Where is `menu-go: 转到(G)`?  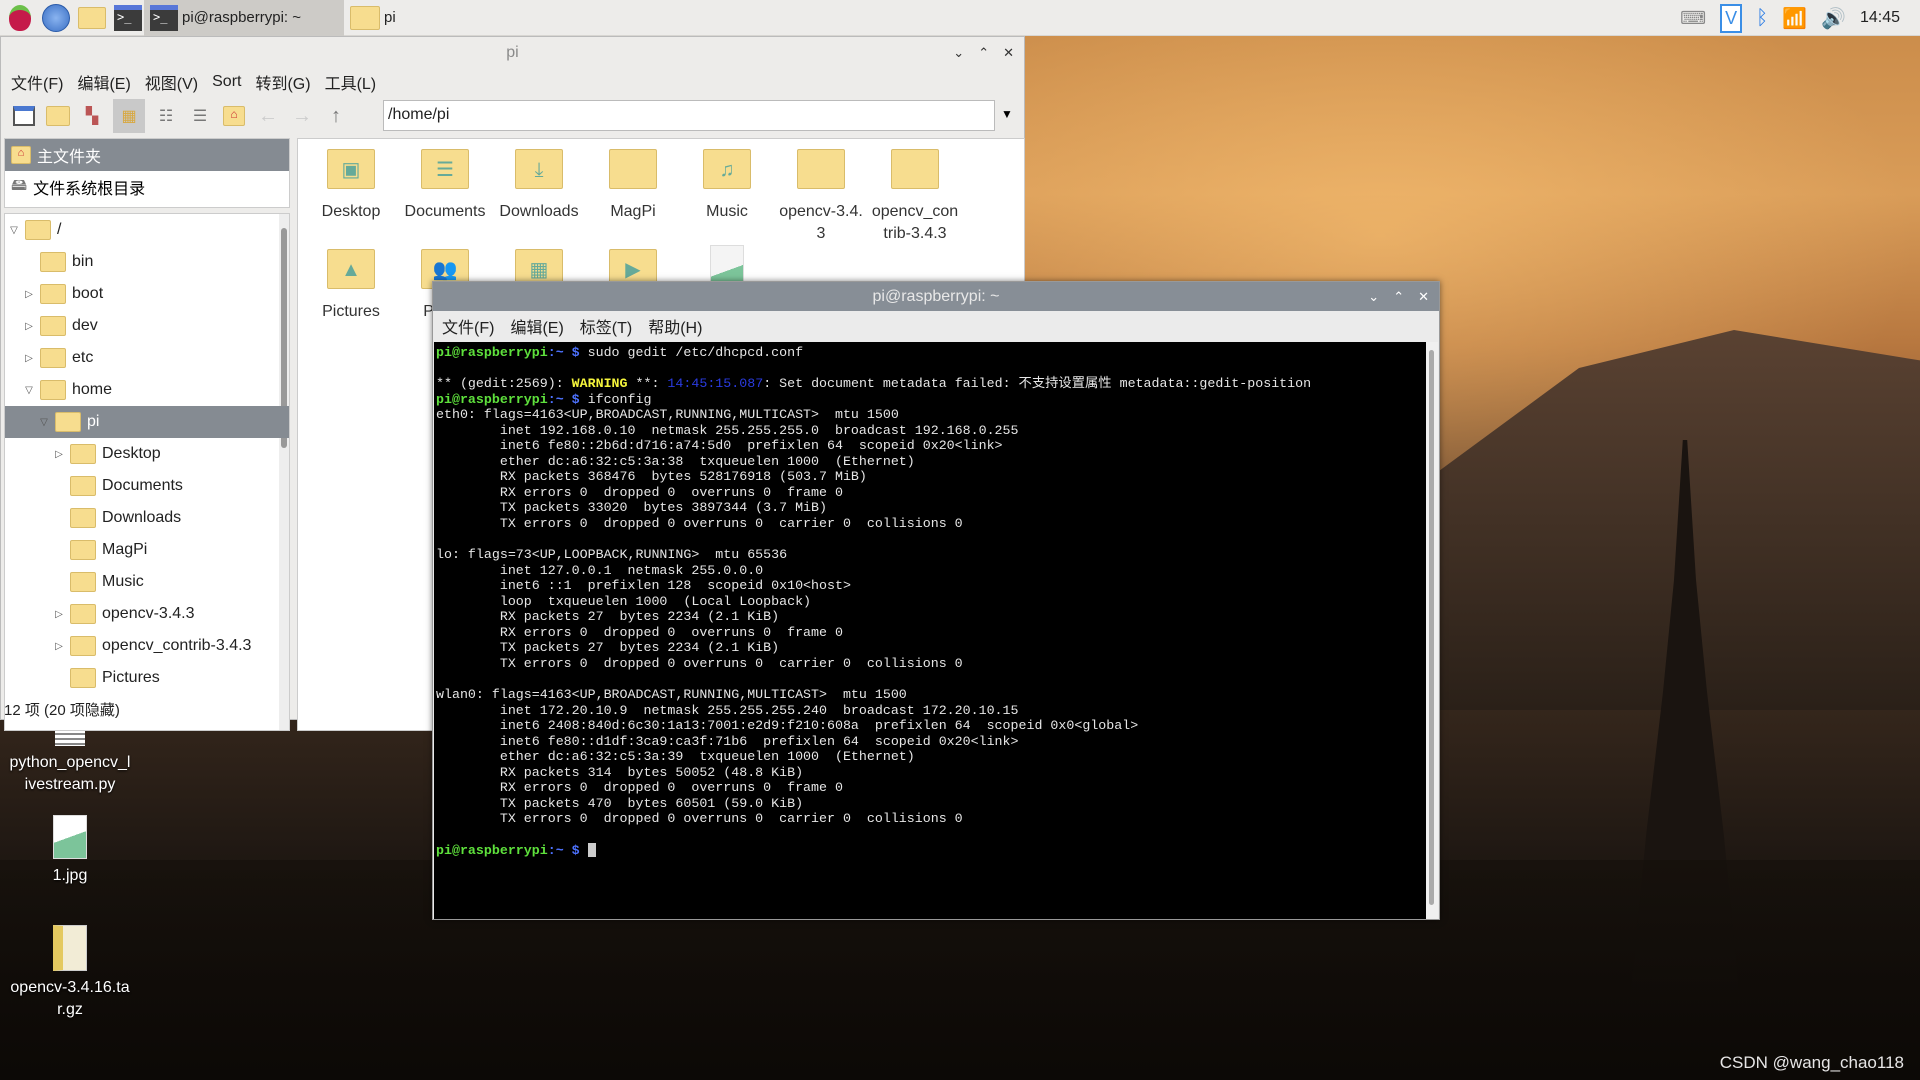
menu-go: 转到(G) is located at coordinates (282, 82).